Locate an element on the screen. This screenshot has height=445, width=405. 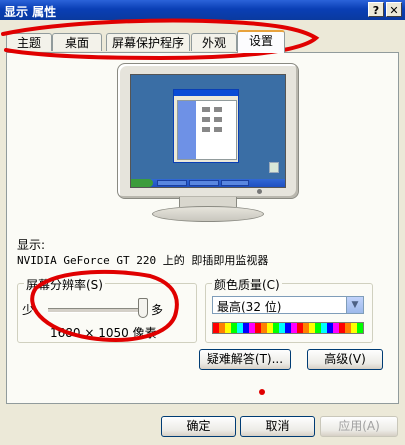
tab-settings: 设置 is located at coordinates (261, 41).